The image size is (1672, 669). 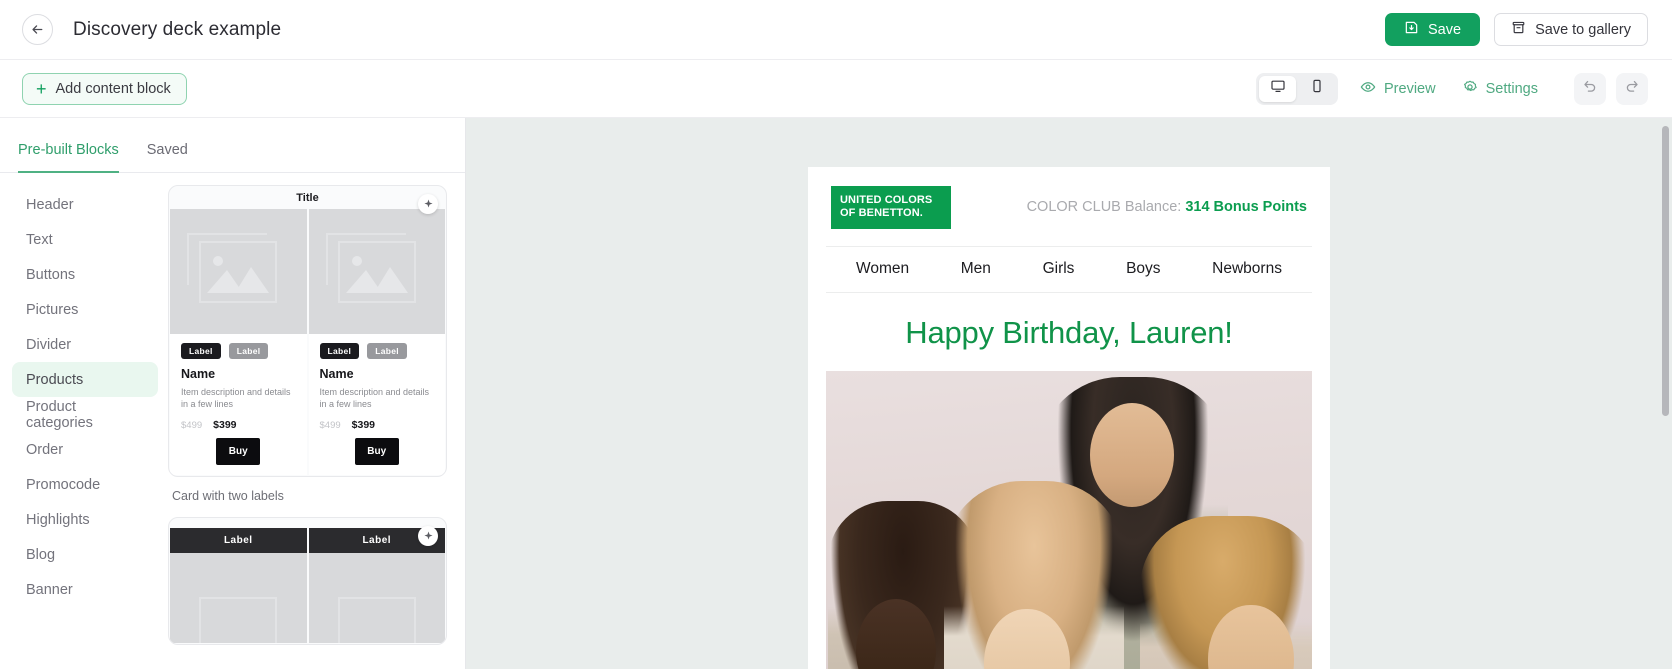 I want to click on nav-item-girls: Girls, so click(x=1059, y=269).